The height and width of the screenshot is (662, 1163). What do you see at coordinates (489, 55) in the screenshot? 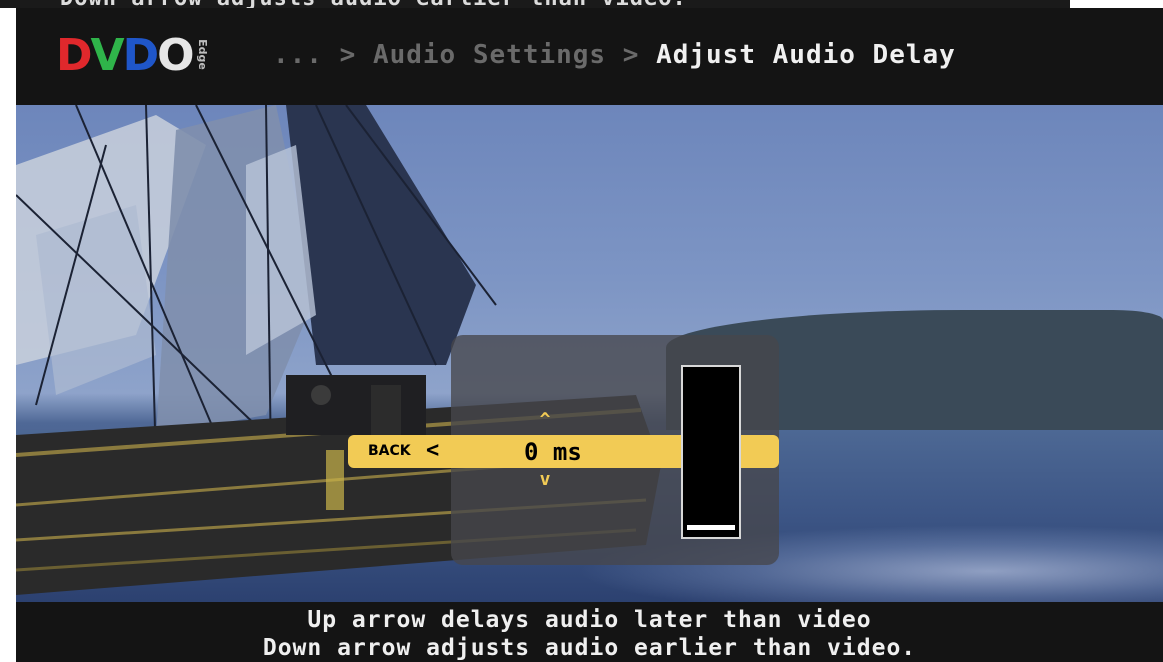
I see `breadcrumb-audio-settings: Audio Settings` at bounding box center [489, 55].